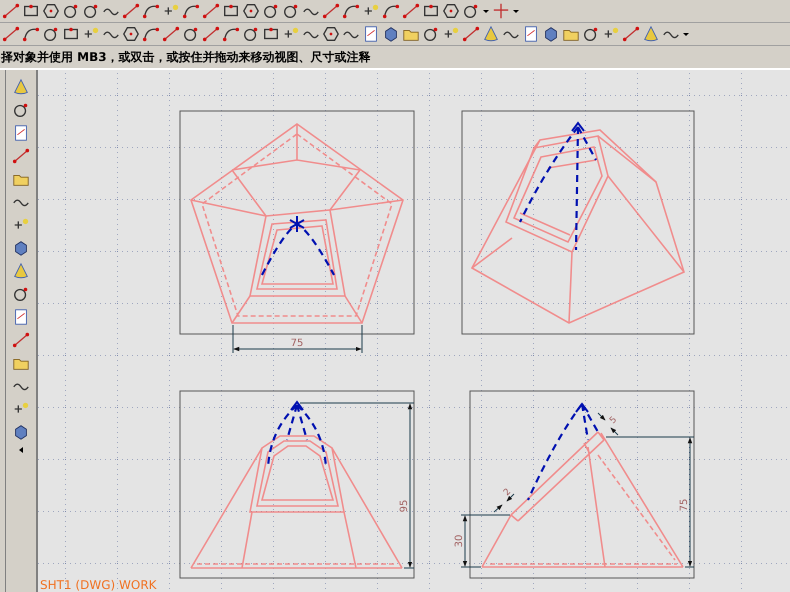 The image size is (790, 592). Describe the element at coordinates (459, 541) in the screenshot. I see `dimension-label: 30` at that location.